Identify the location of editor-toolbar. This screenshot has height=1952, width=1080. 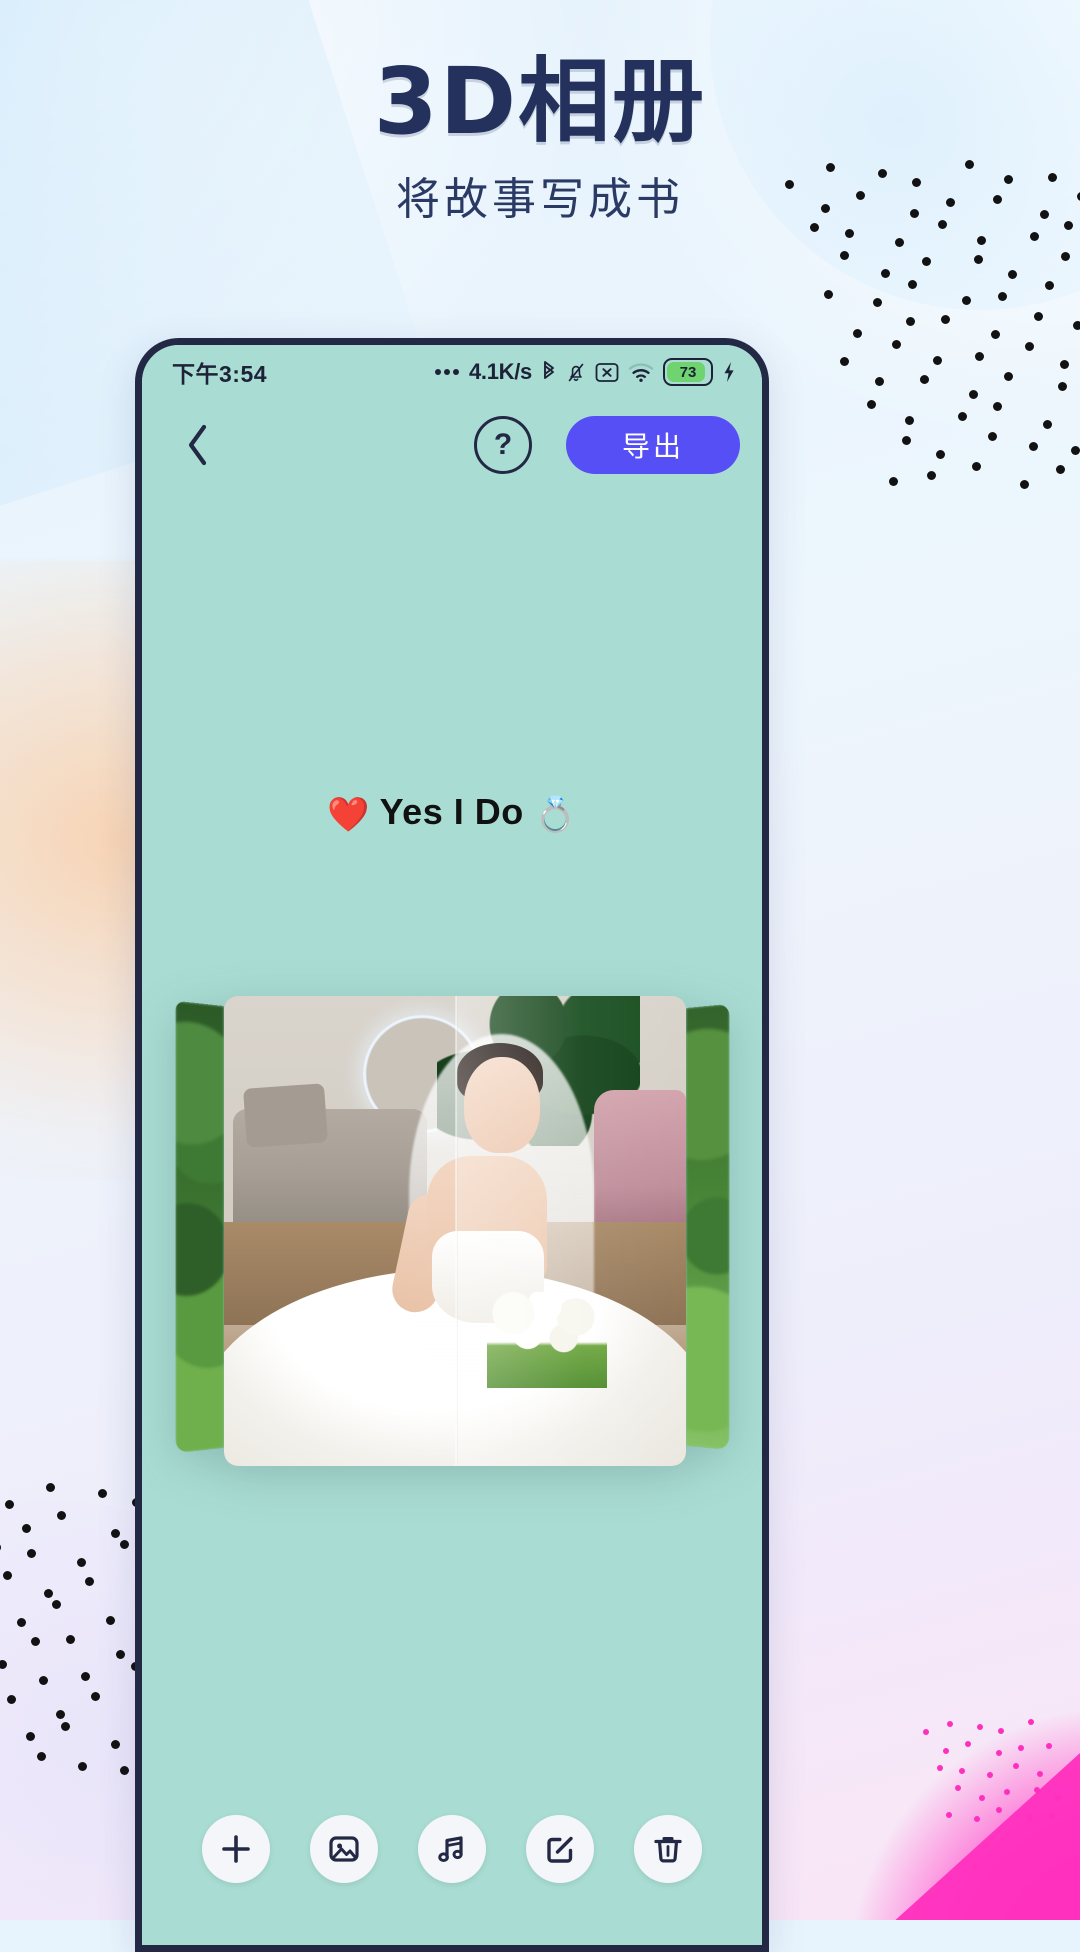
(452, 1849).